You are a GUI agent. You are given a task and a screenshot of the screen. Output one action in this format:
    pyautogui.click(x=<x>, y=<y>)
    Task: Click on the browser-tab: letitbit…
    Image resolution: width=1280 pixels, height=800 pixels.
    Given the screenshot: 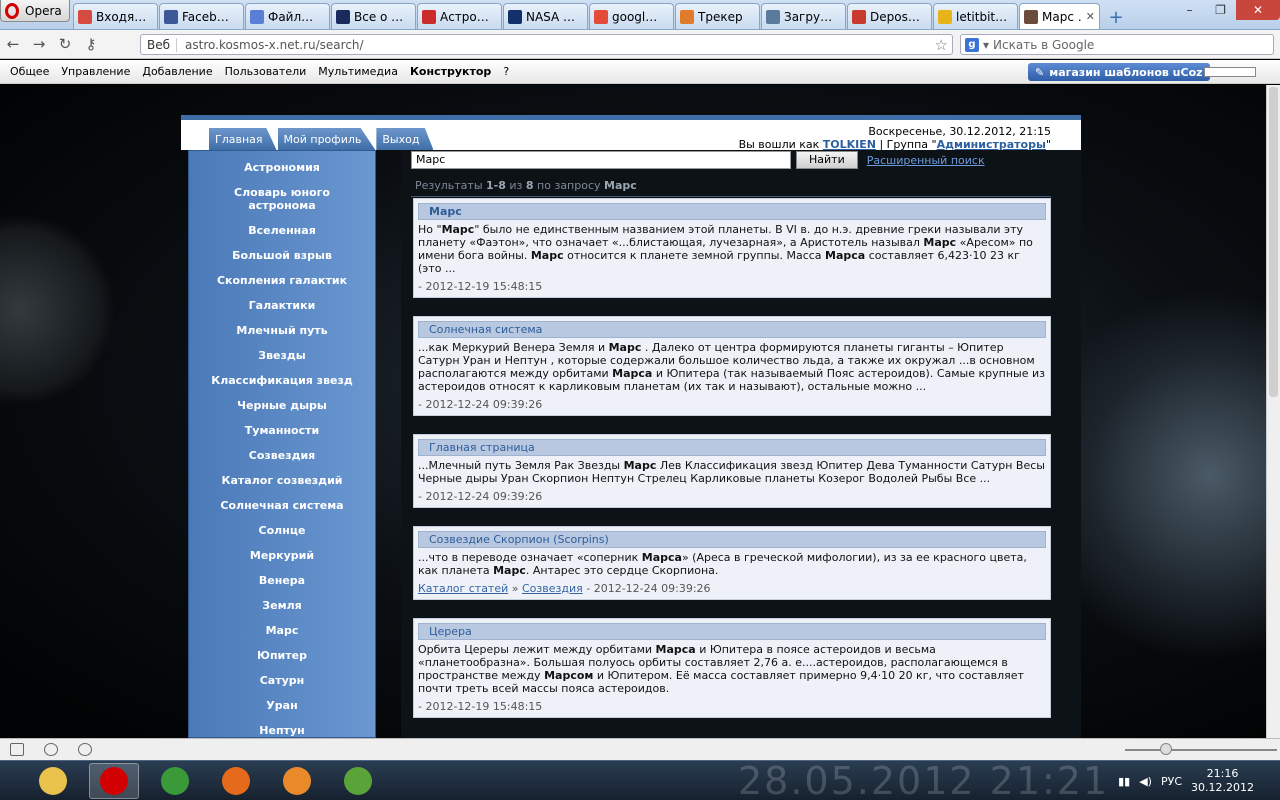 What is the action you would take?
    pyautogui.click(x=975, y=16)
    